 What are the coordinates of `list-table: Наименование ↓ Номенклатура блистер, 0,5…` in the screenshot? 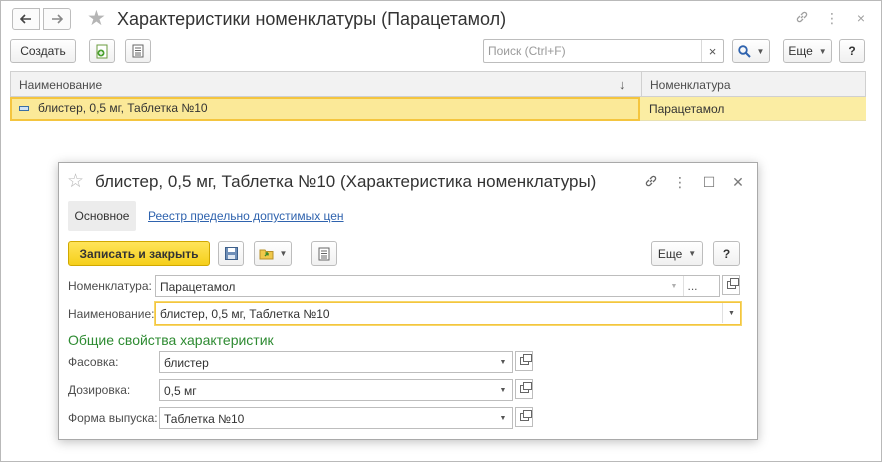 It's located at (438, 96).